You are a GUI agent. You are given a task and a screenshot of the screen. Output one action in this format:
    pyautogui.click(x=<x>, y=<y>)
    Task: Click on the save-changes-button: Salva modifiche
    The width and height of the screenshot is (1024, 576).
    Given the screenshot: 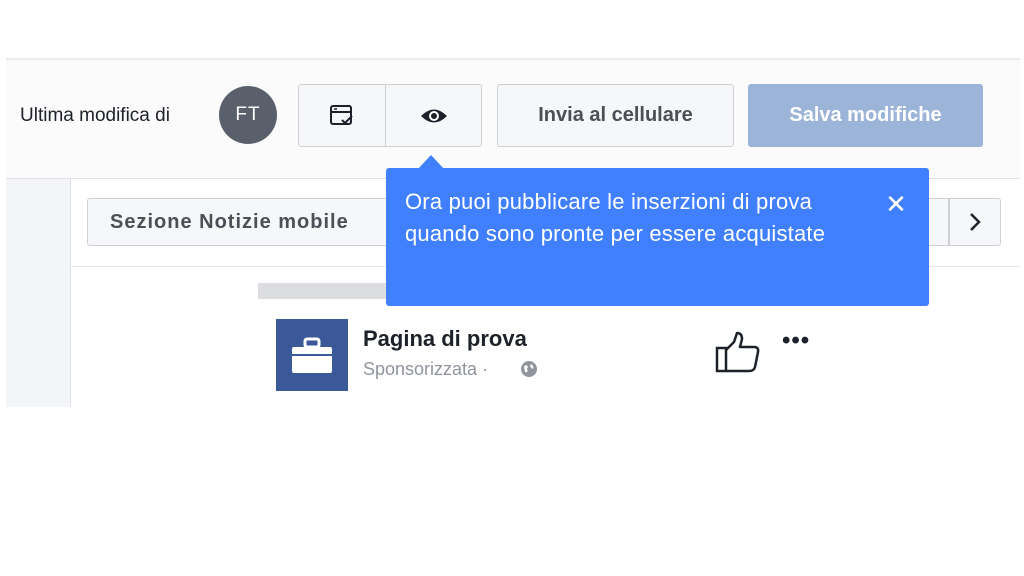 What is the action you would take?
    pyautogui.click(x=865, y=115)
    